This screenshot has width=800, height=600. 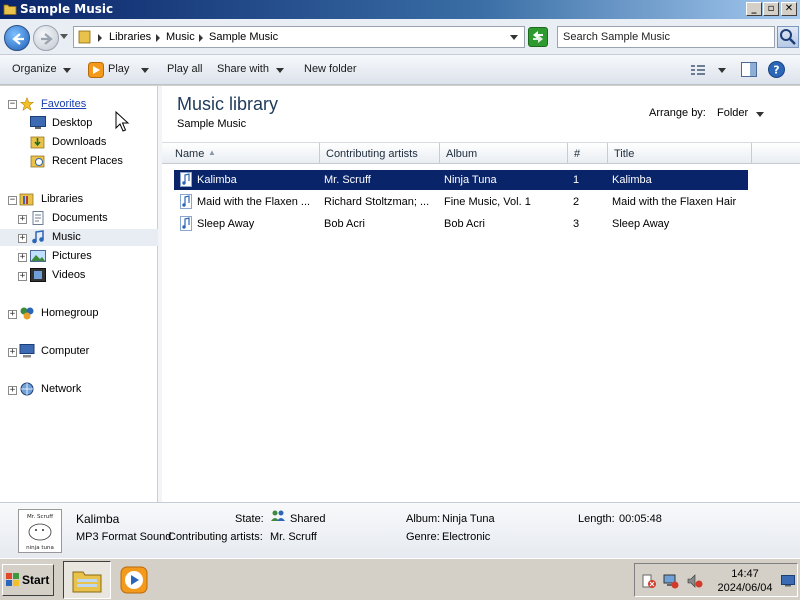 I want to click on collapse-libraries: −, so click(x=12, y=200).